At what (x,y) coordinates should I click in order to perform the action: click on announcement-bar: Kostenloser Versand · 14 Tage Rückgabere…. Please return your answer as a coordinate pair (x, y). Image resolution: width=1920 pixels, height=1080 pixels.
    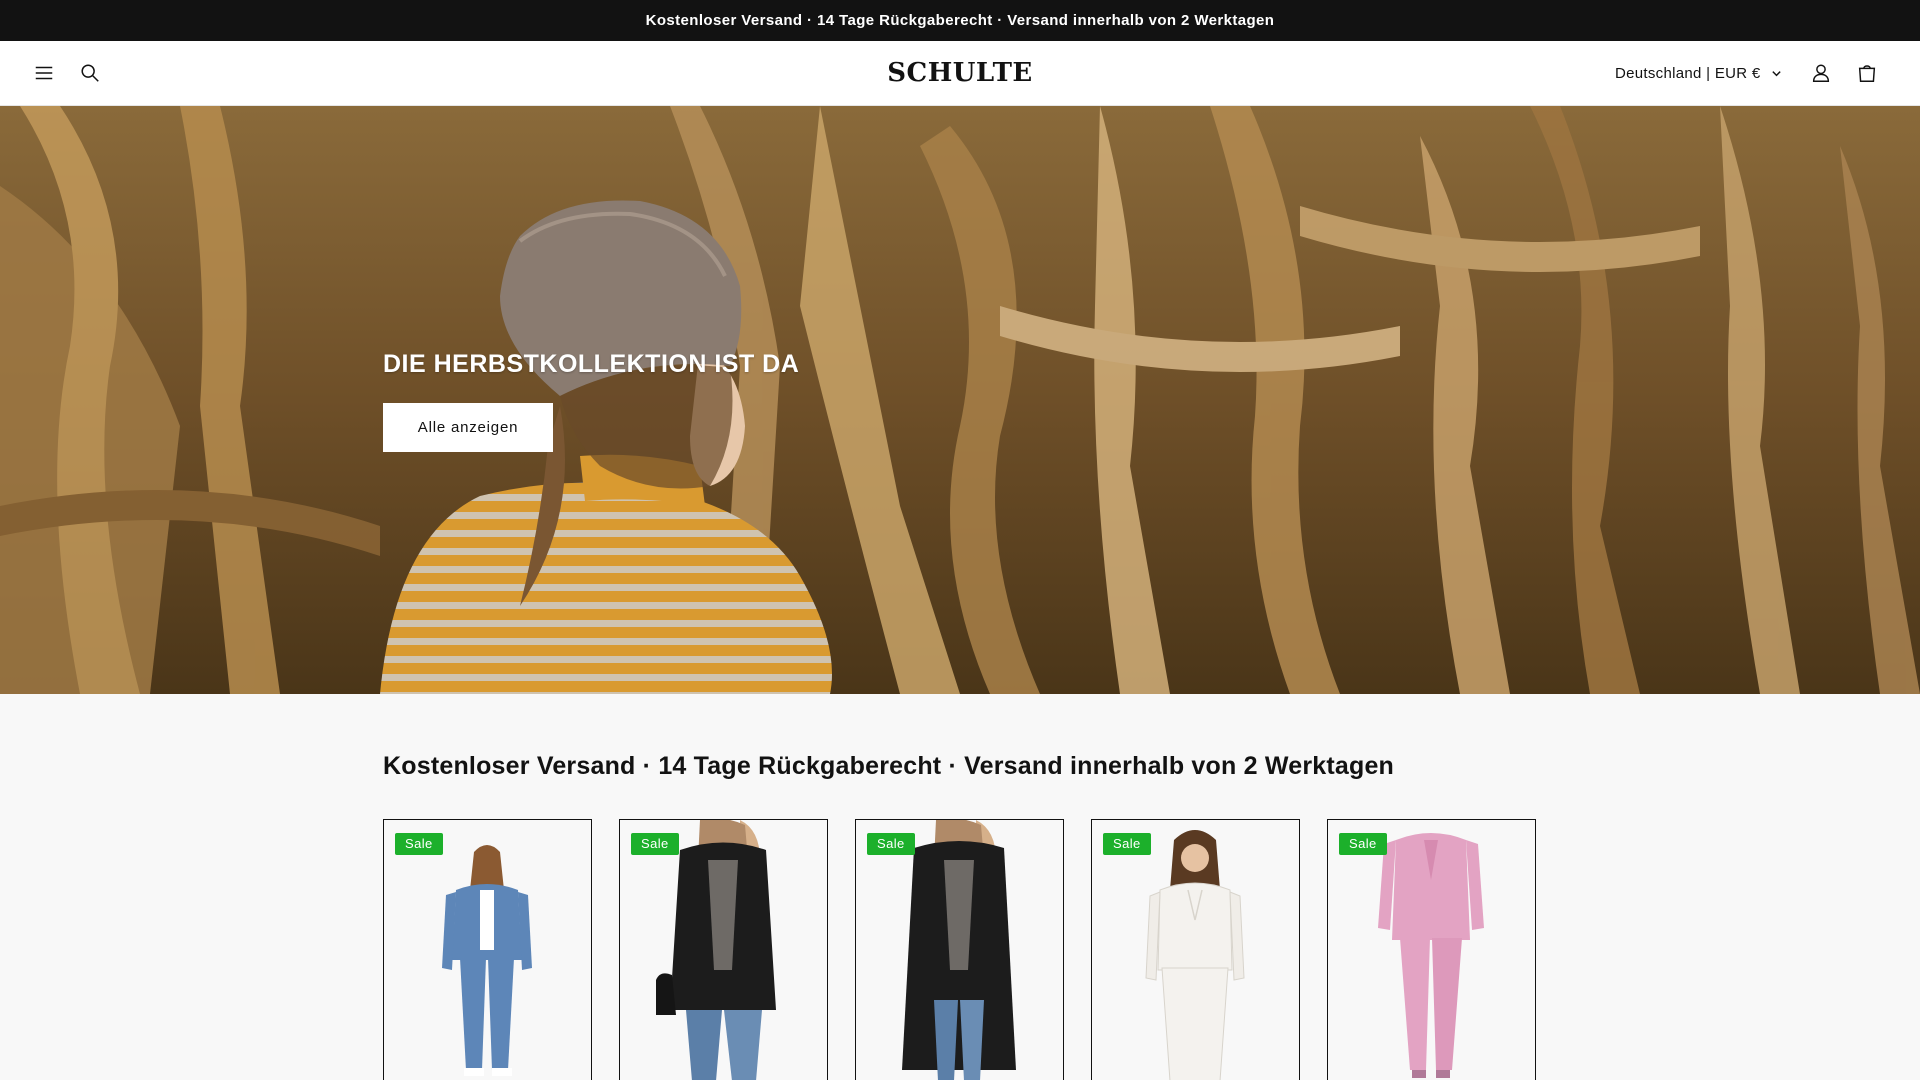
    Looking at the image, I should click on (960, 20).